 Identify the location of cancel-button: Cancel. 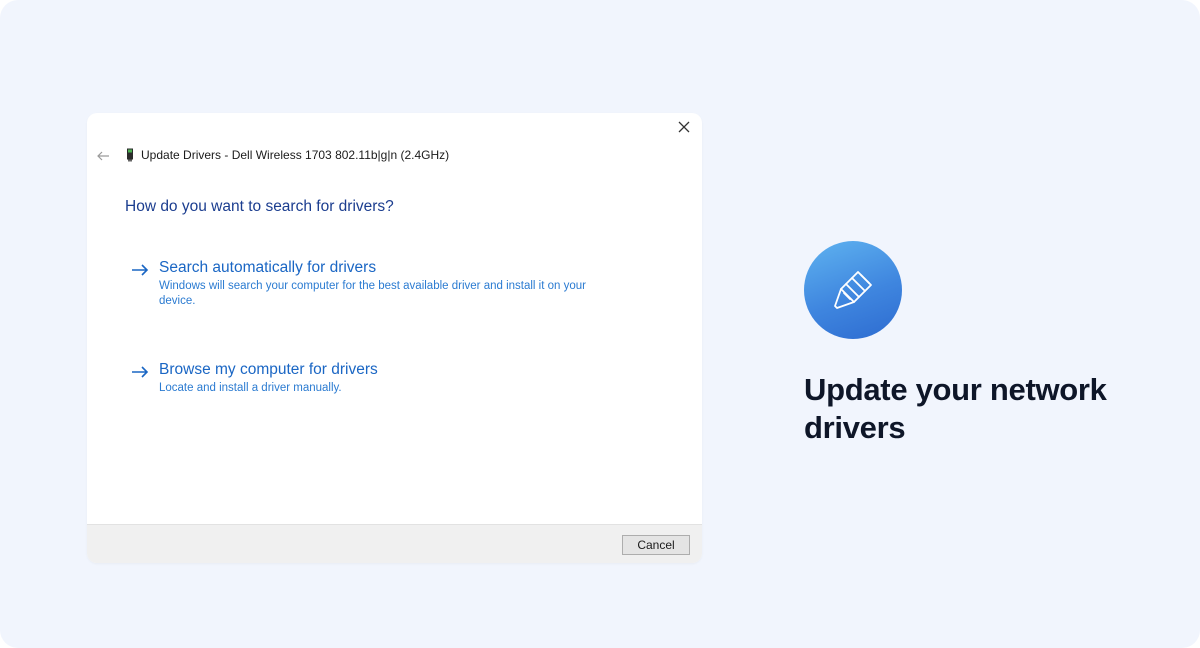
(656, 545).